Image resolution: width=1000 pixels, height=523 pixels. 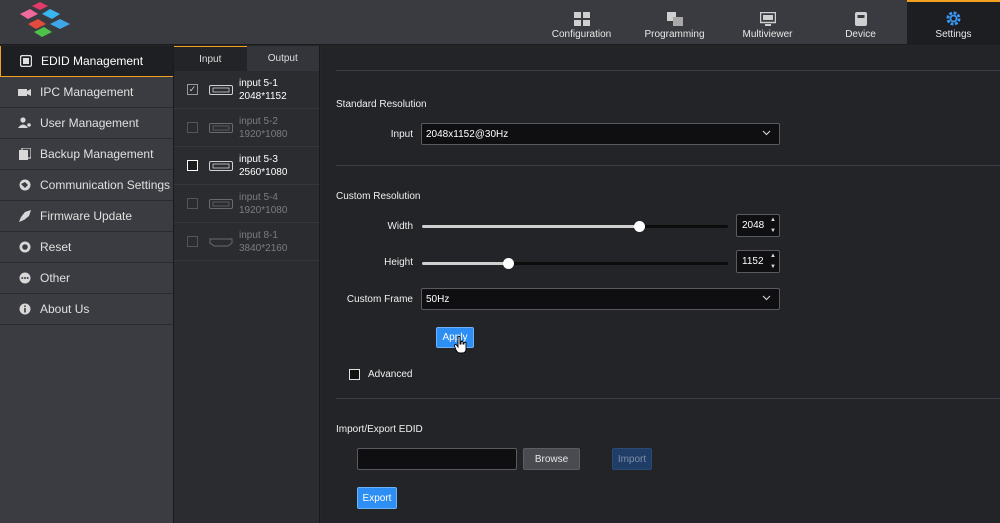 What do you see at coordinates (24, 123) in the screenshot?
I see `user-icon` at bounding box center [24, 123].